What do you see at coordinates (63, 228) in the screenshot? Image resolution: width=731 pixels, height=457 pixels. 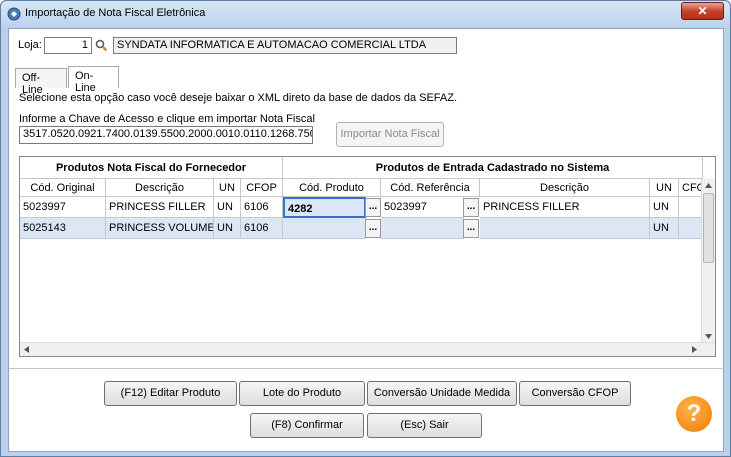 I see `cell-cod-original: 5025143` at bounding box center [63, 228].